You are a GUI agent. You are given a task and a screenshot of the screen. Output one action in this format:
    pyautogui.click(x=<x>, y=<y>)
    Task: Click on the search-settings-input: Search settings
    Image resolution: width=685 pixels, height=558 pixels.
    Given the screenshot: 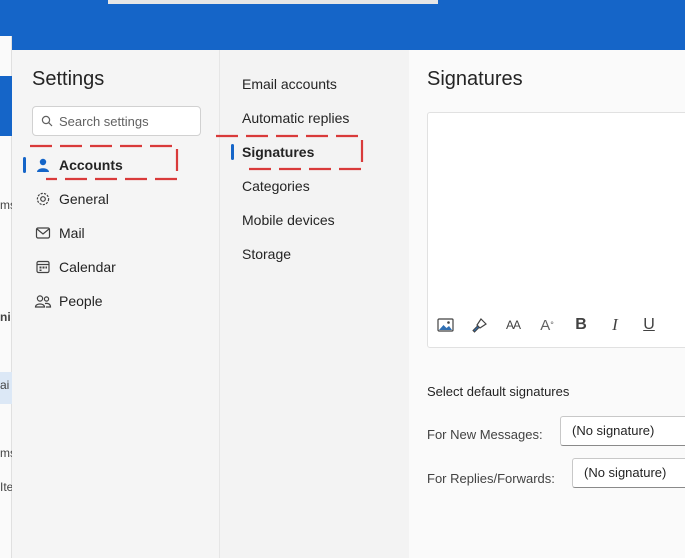 What is the action you would take?
    pyautogui.click(x=116, y=121)
    